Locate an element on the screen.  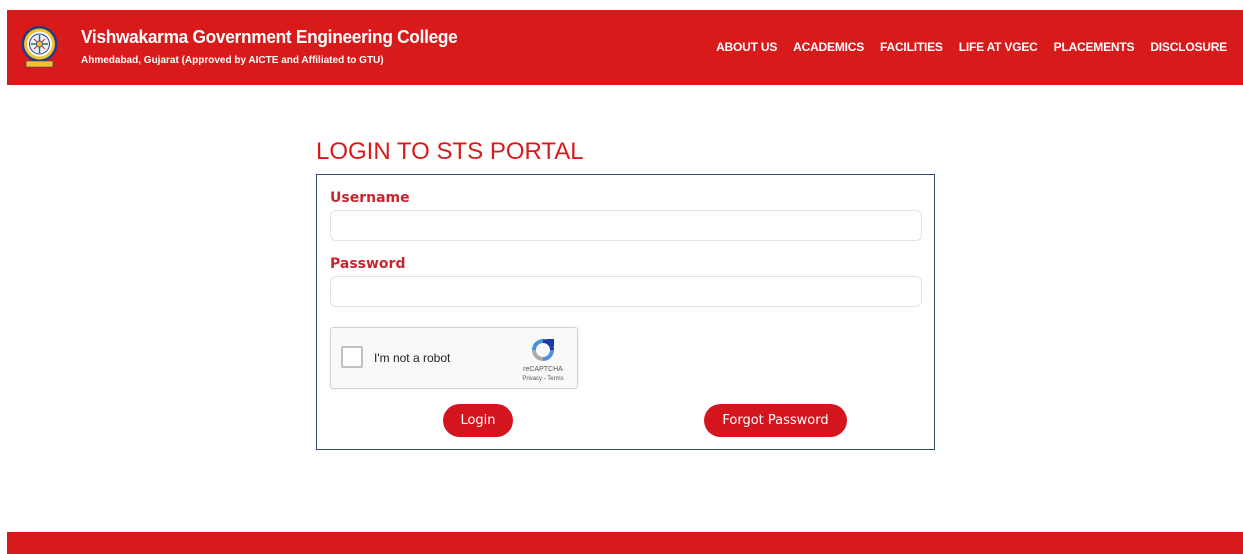
password-label: Password is located at coordinates (368, 264).